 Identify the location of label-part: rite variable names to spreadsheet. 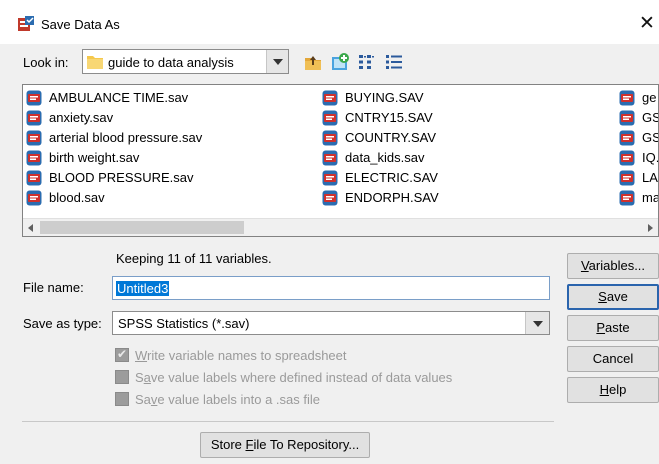
(247, 355).